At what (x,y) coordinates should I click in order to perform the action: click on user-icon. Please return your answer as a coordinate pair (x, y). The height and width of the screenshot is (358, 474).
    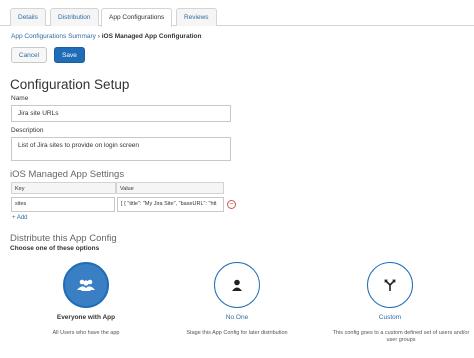
    Looking at the image, I should click on (237, 285).